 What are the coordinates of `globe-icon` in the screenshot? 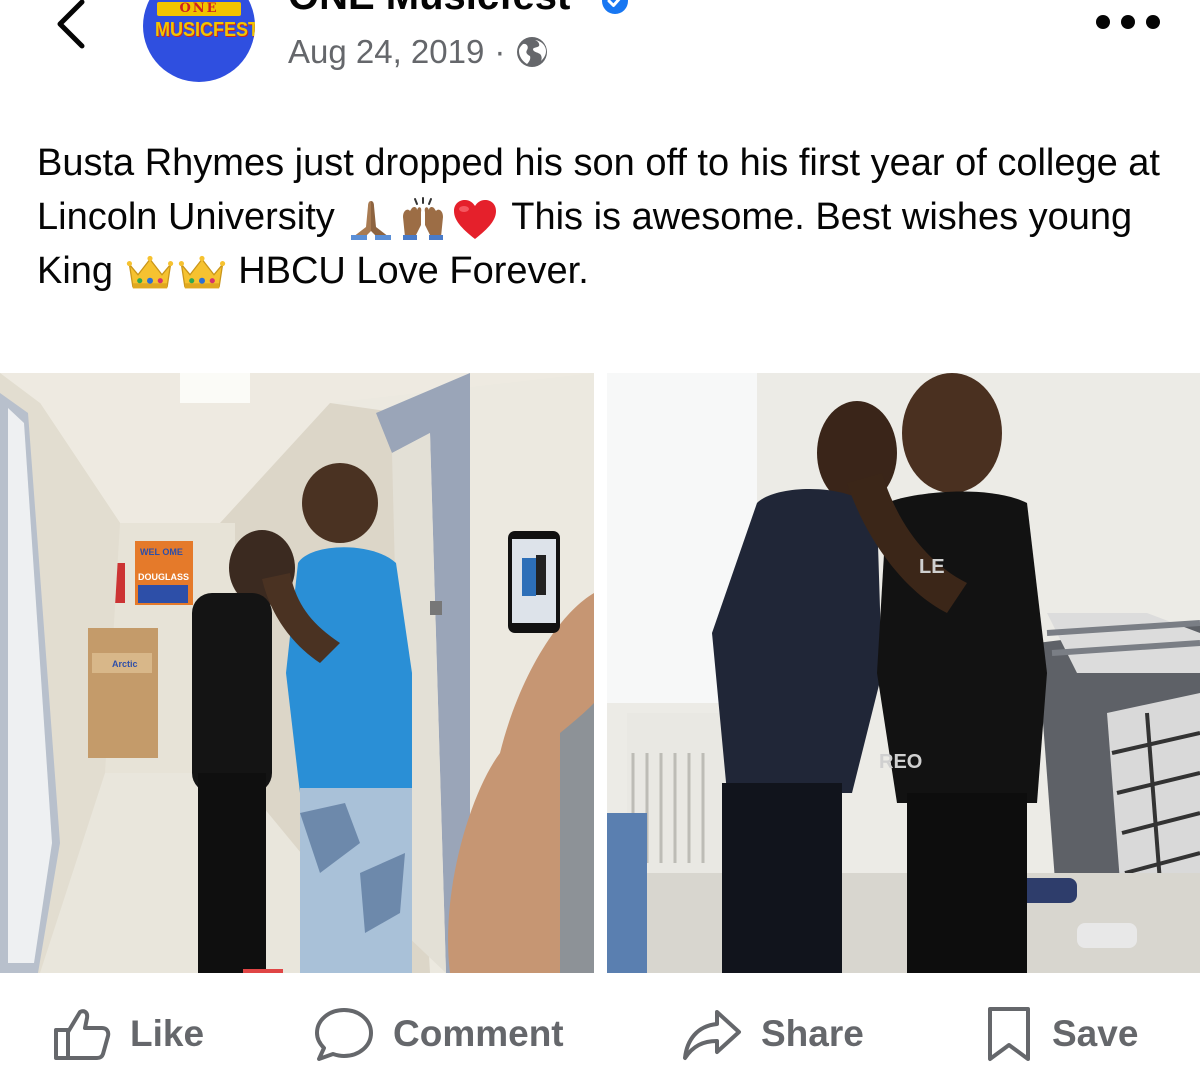 It's located at (532, 52).